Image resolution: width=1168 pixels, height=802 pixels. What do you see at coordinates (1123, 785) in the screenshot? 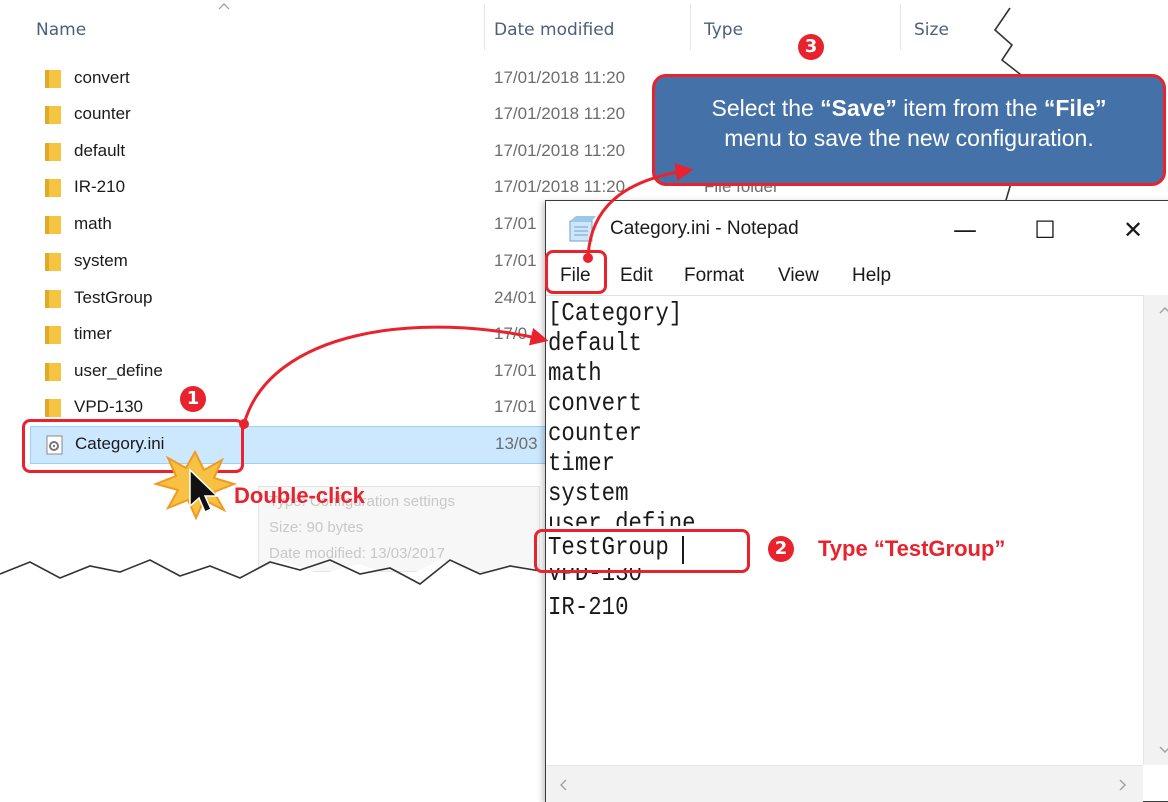
I see `scroll-right-icon` at bounding box center [1123, 785].